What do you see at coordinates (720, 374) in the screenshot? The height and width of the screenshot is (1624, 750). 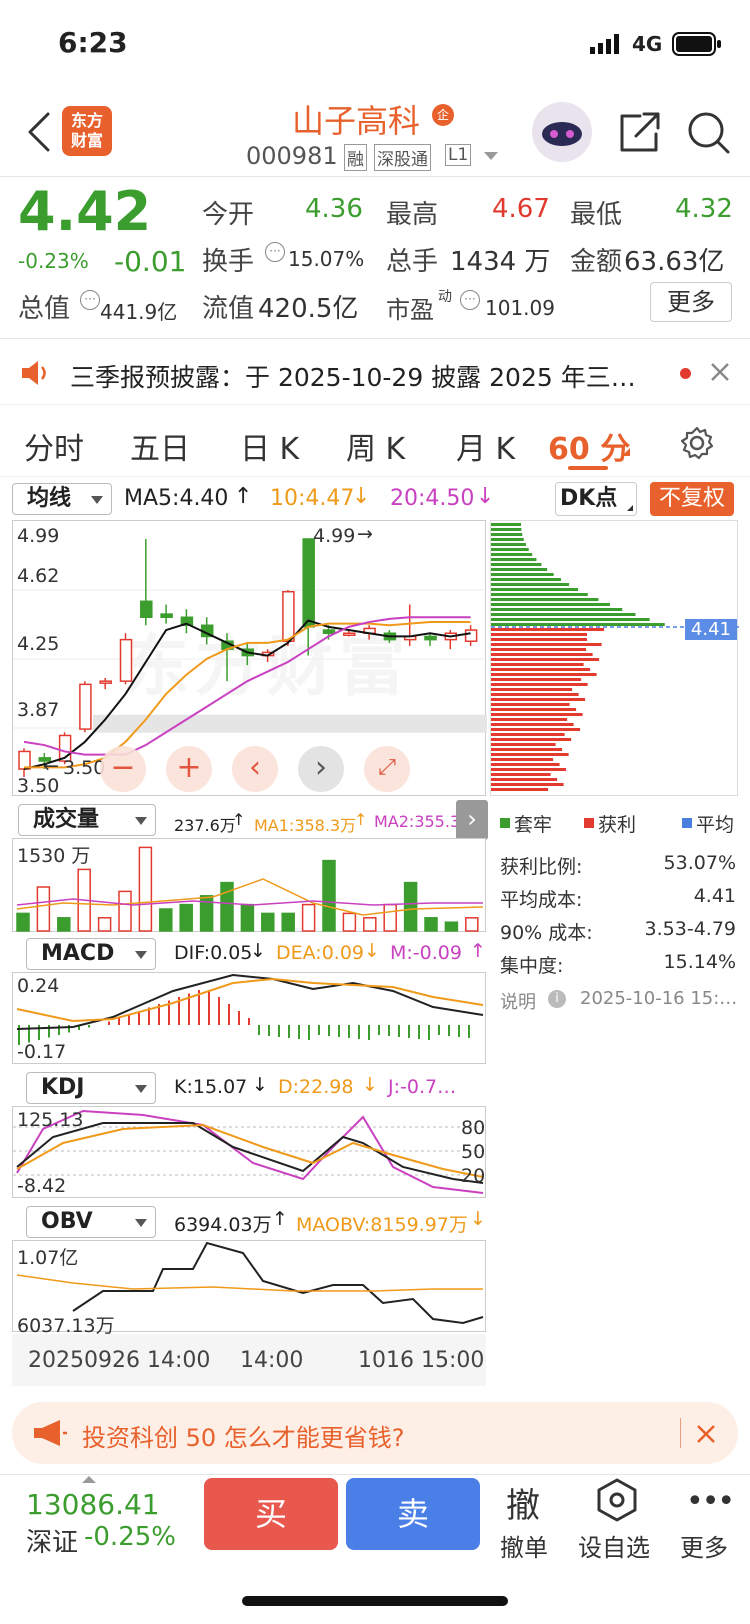 I see `notice-close-icon` at bounding box center [720, 374].